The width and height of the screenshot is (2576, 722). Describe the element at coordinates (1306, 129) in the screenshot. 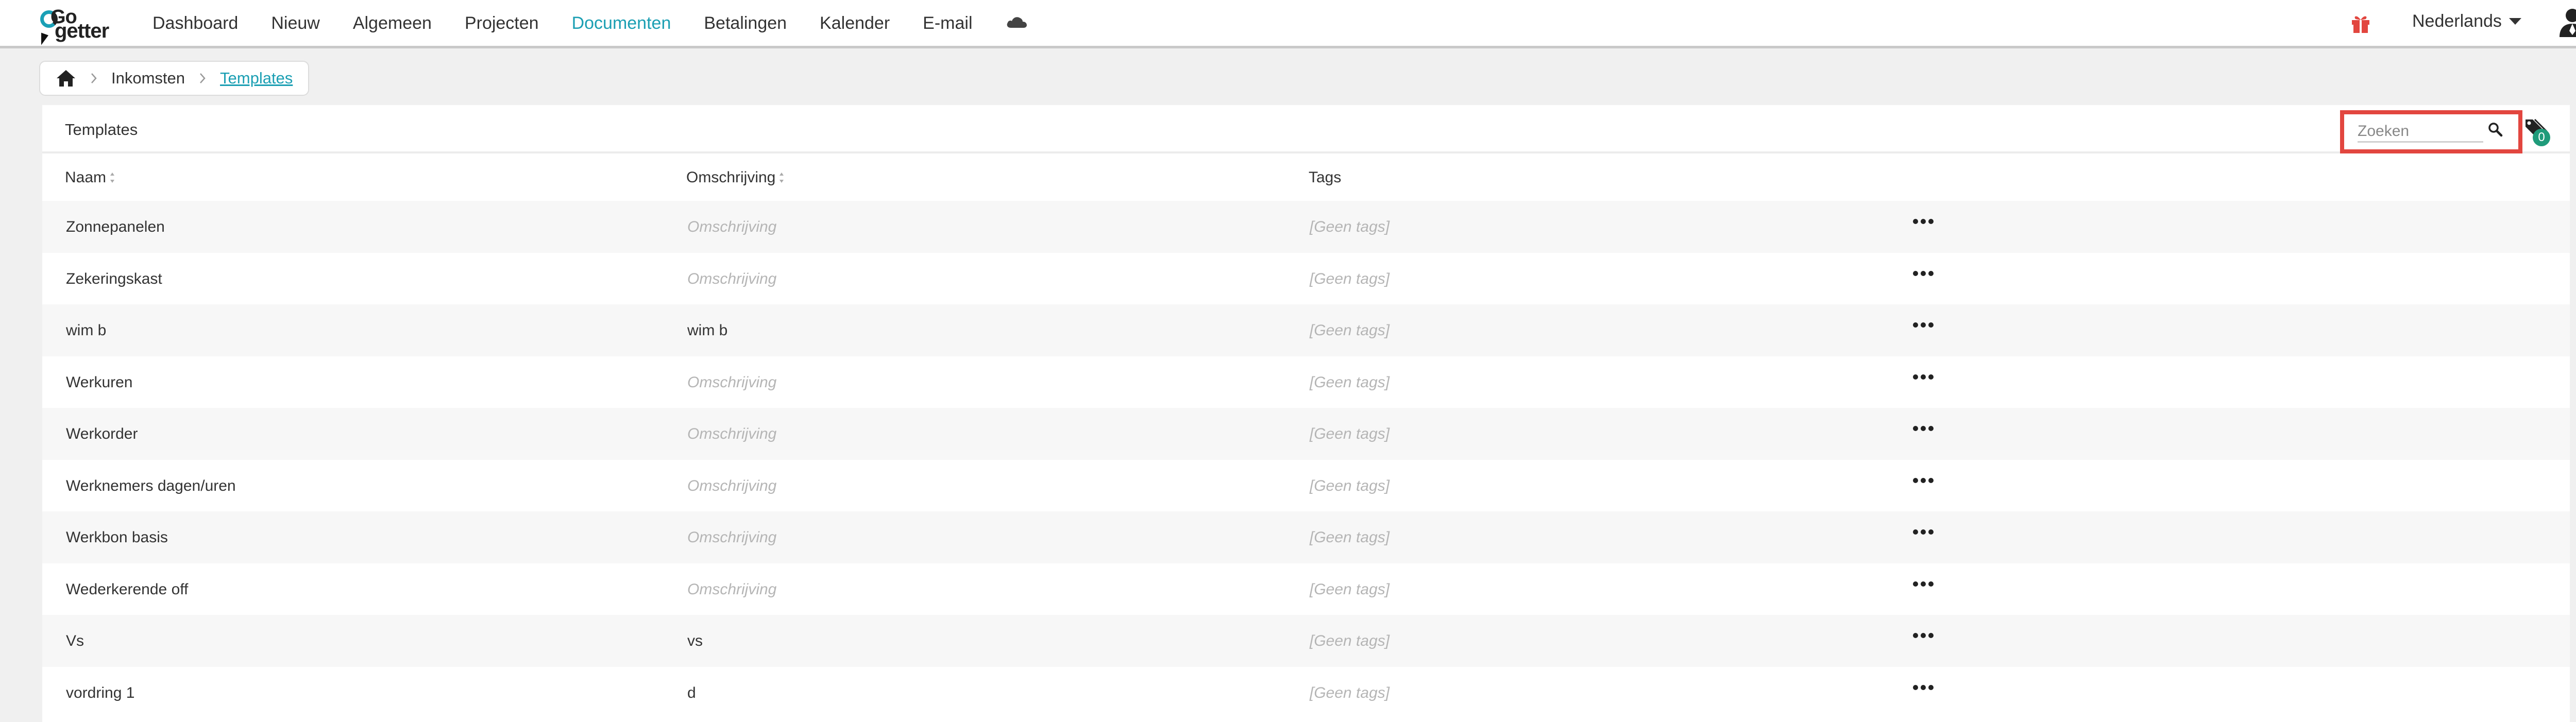

I see `panel-header: Templates 0` at that location.